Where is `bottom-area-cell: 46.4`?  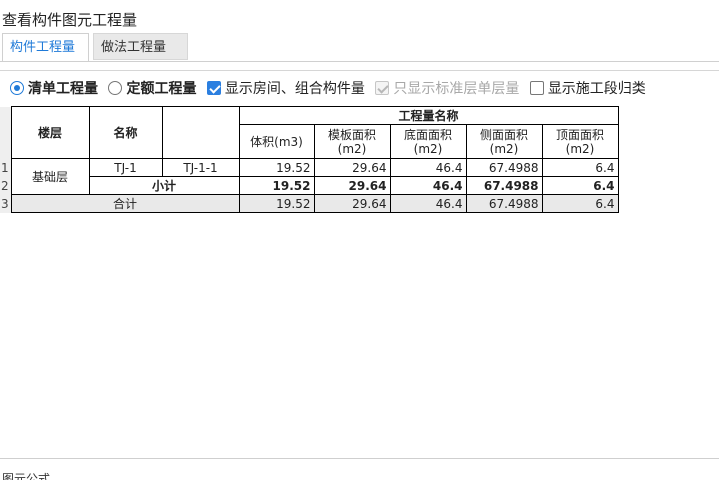
bottom-area-cell: 46.4 is located at coordinates (428, 167).